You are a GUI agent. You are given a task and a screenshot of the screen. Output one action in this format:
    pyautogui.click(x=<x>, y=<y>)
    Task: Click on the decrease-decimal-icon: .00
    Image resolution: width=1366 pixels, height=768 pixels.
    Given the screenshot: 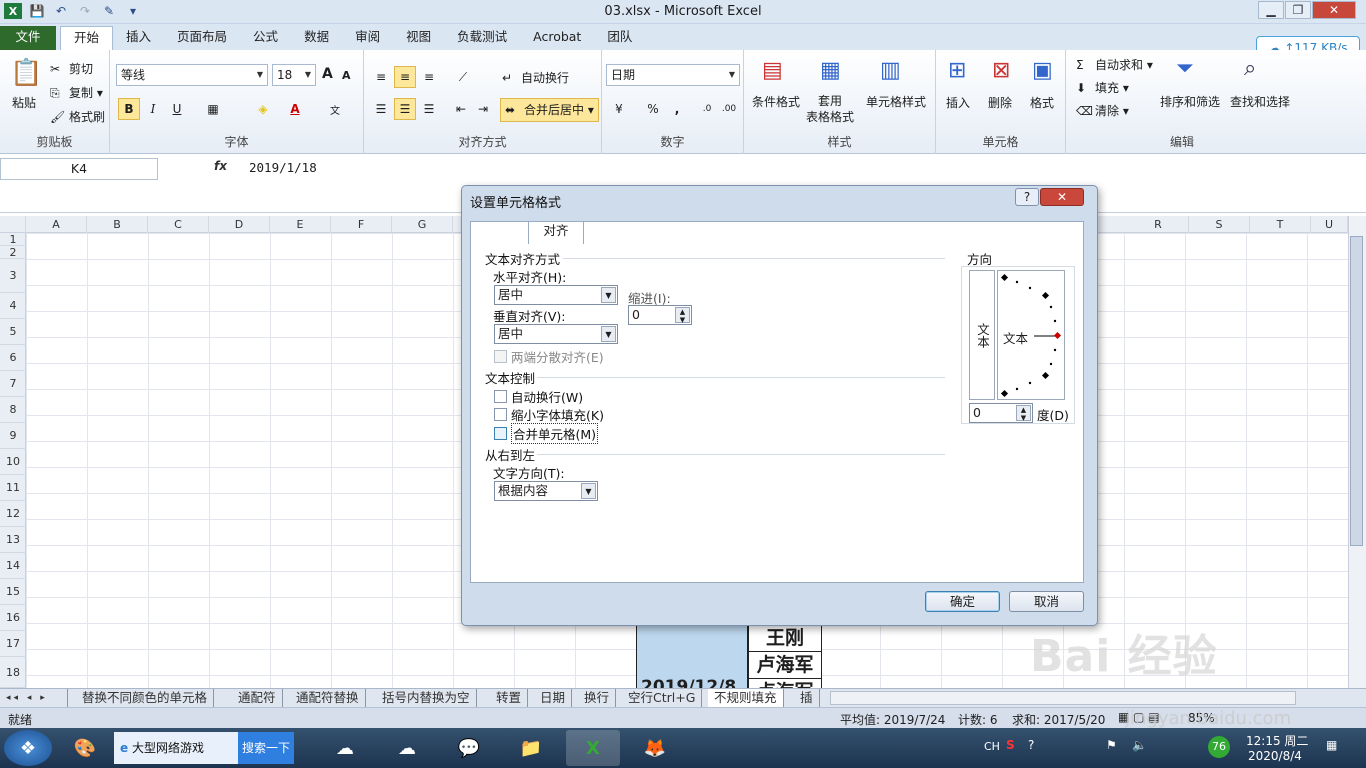 What is the action you would take?
    pyautogui.click(x=729, y=109)
    